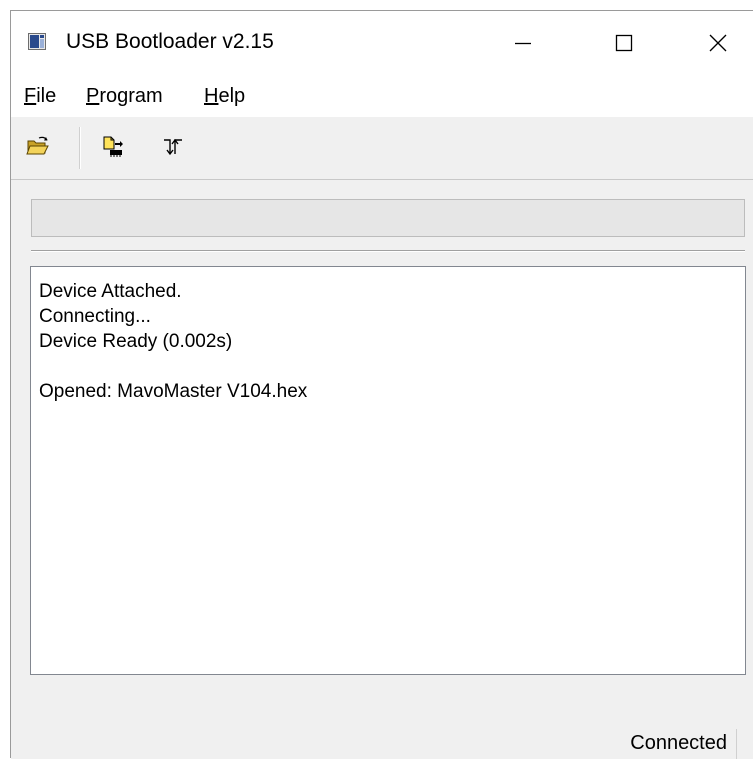  I want to click on progress-bar, so click(388, 218).